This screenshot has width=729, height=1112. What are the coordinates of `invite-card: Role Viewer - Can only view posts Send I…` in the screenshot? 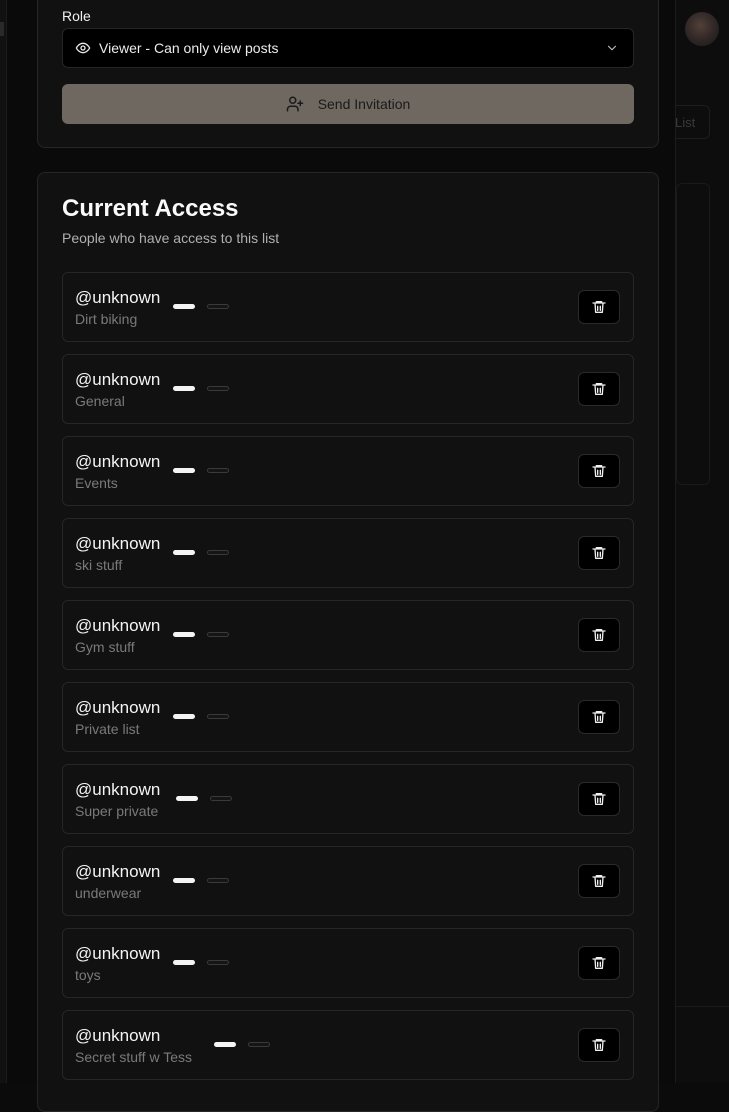 It's located at (348, 74).